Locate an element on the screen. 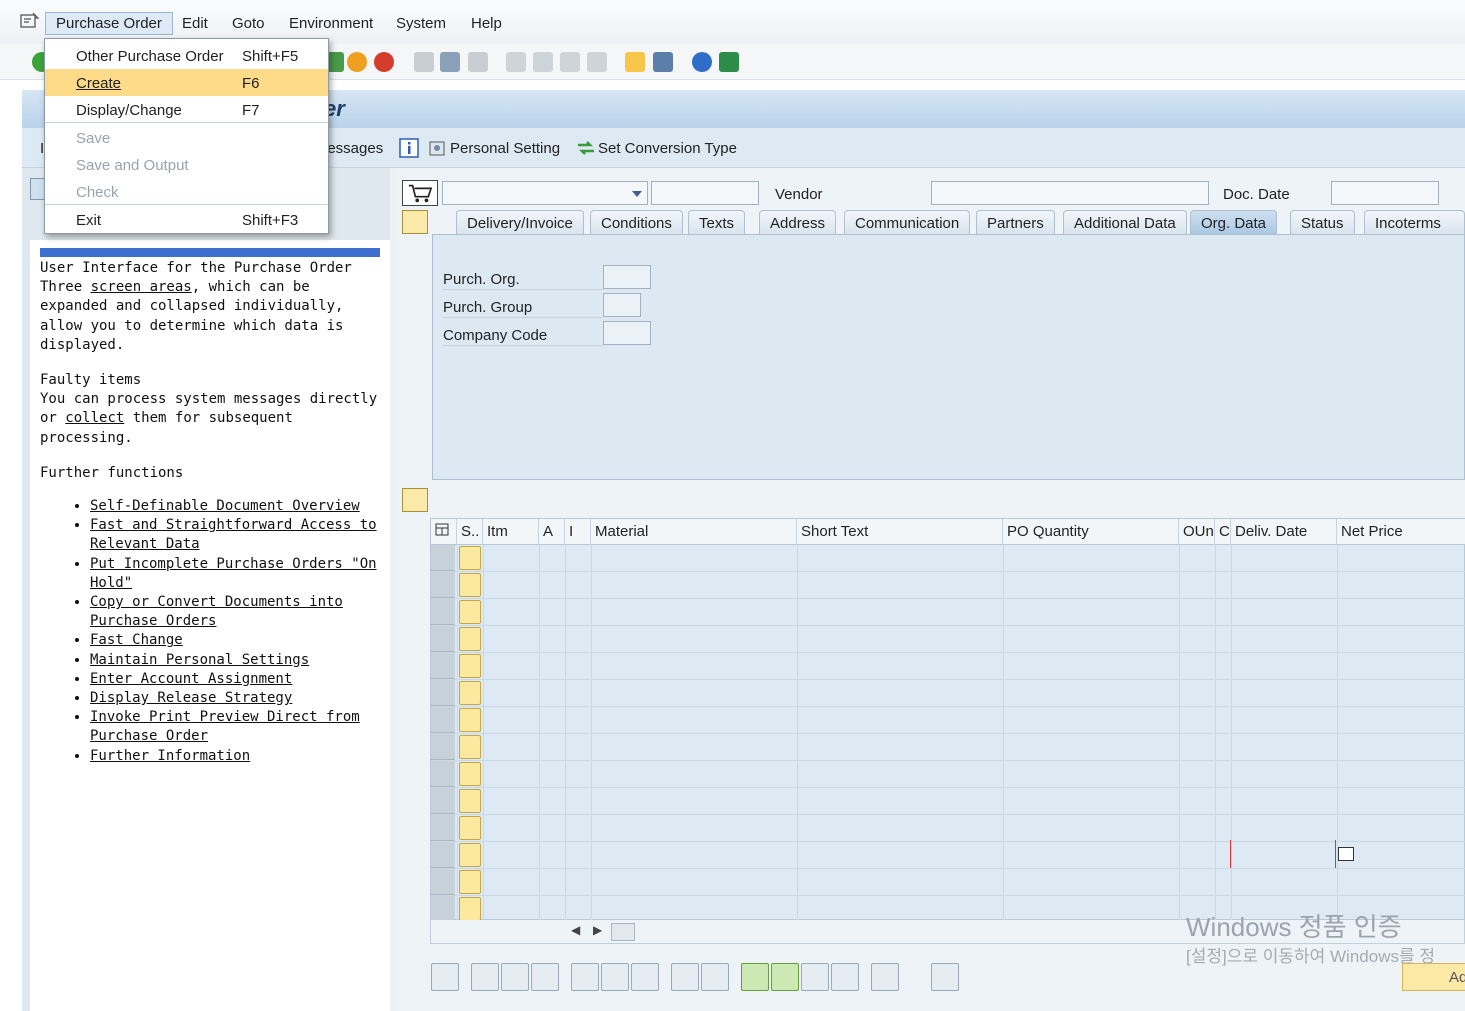 This screenshot has width=1465, height=1011. menu-purchase-order: Purchase Order is located at coordinates (109, 23).